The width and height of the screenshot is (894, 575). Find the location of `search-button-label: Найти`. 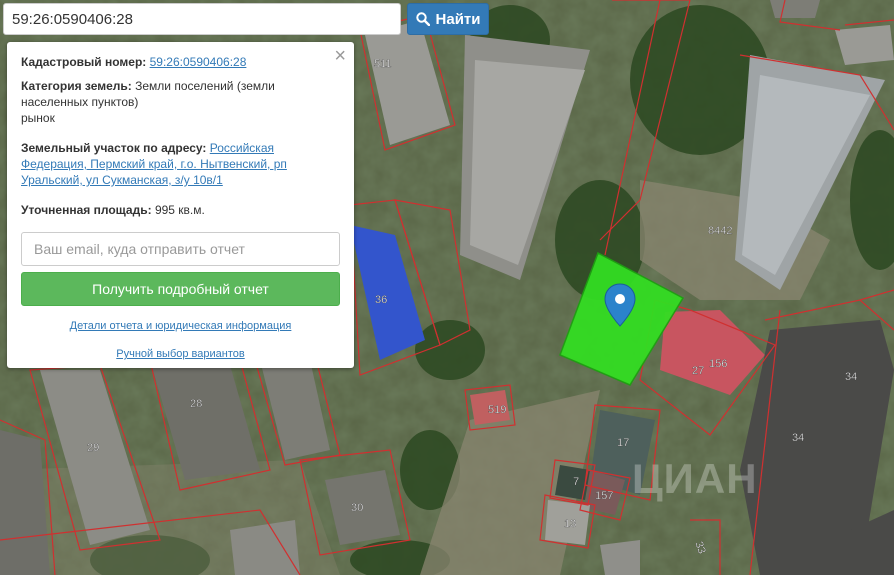

search-button-label: Найти is located at coordinates (458, 19).